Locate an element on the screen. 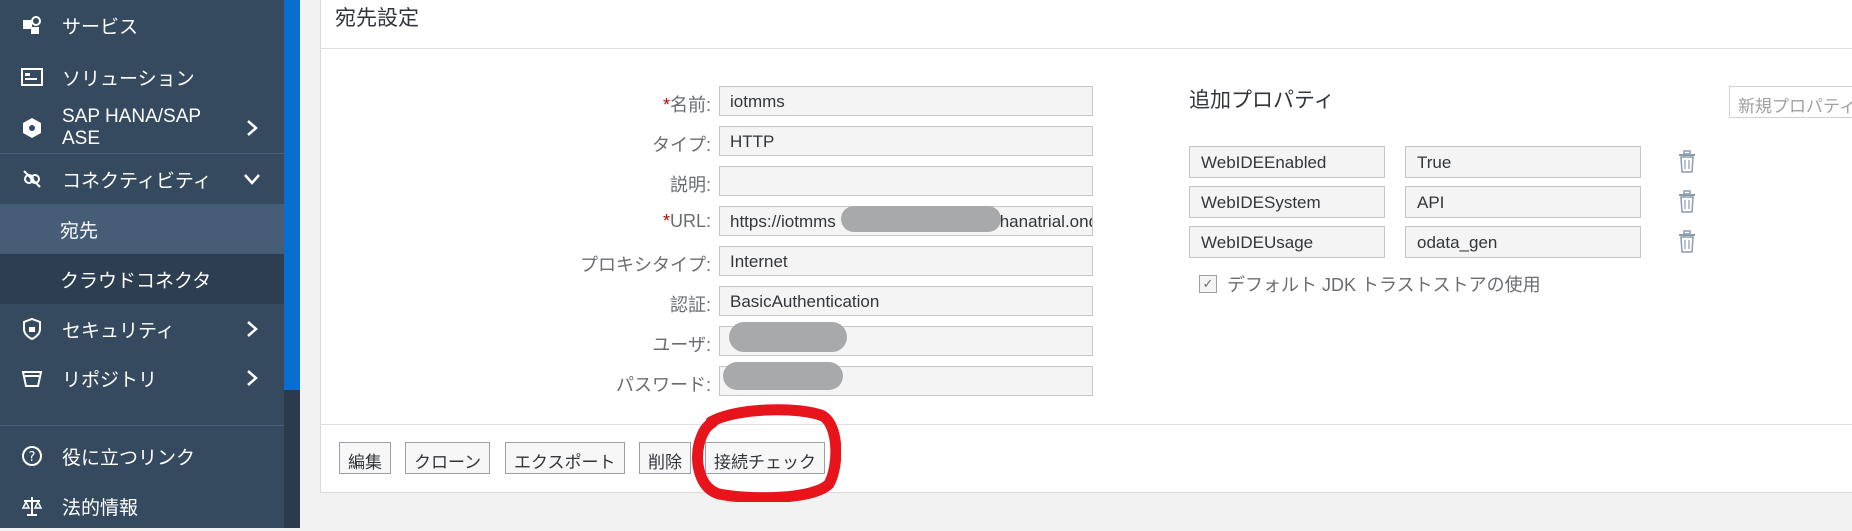 The height and width of the screenshot is (531, 1852). name-label: *名前: is located at coordinates (686, 105).